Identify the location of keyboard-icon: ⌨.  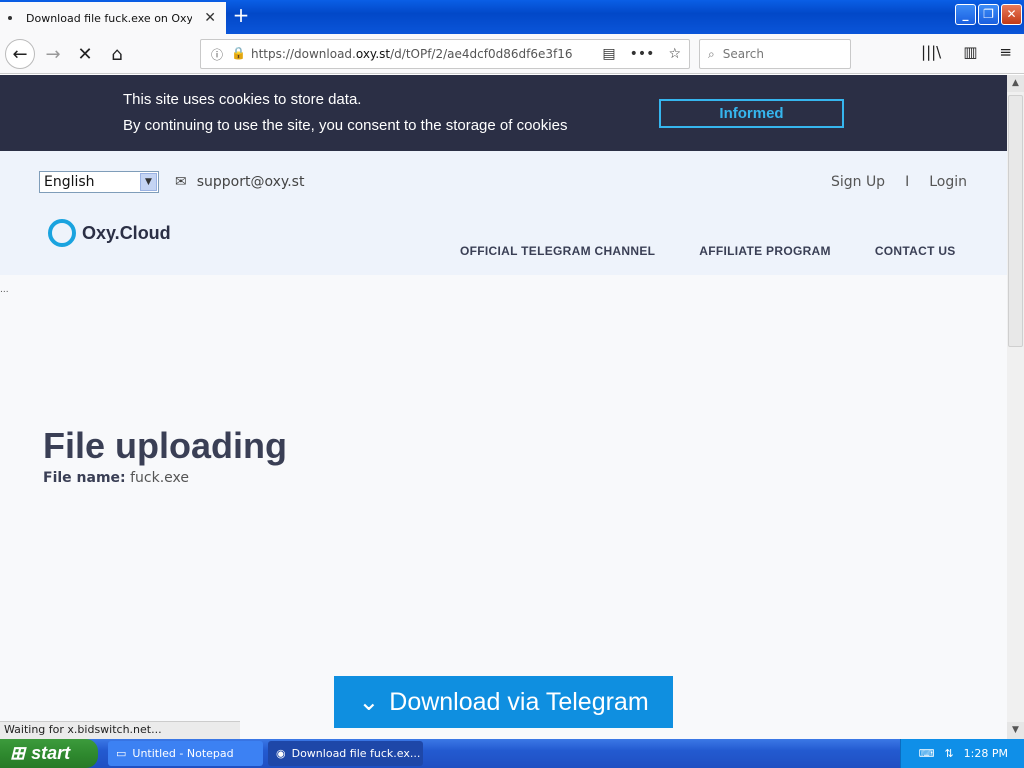
(927, 753).